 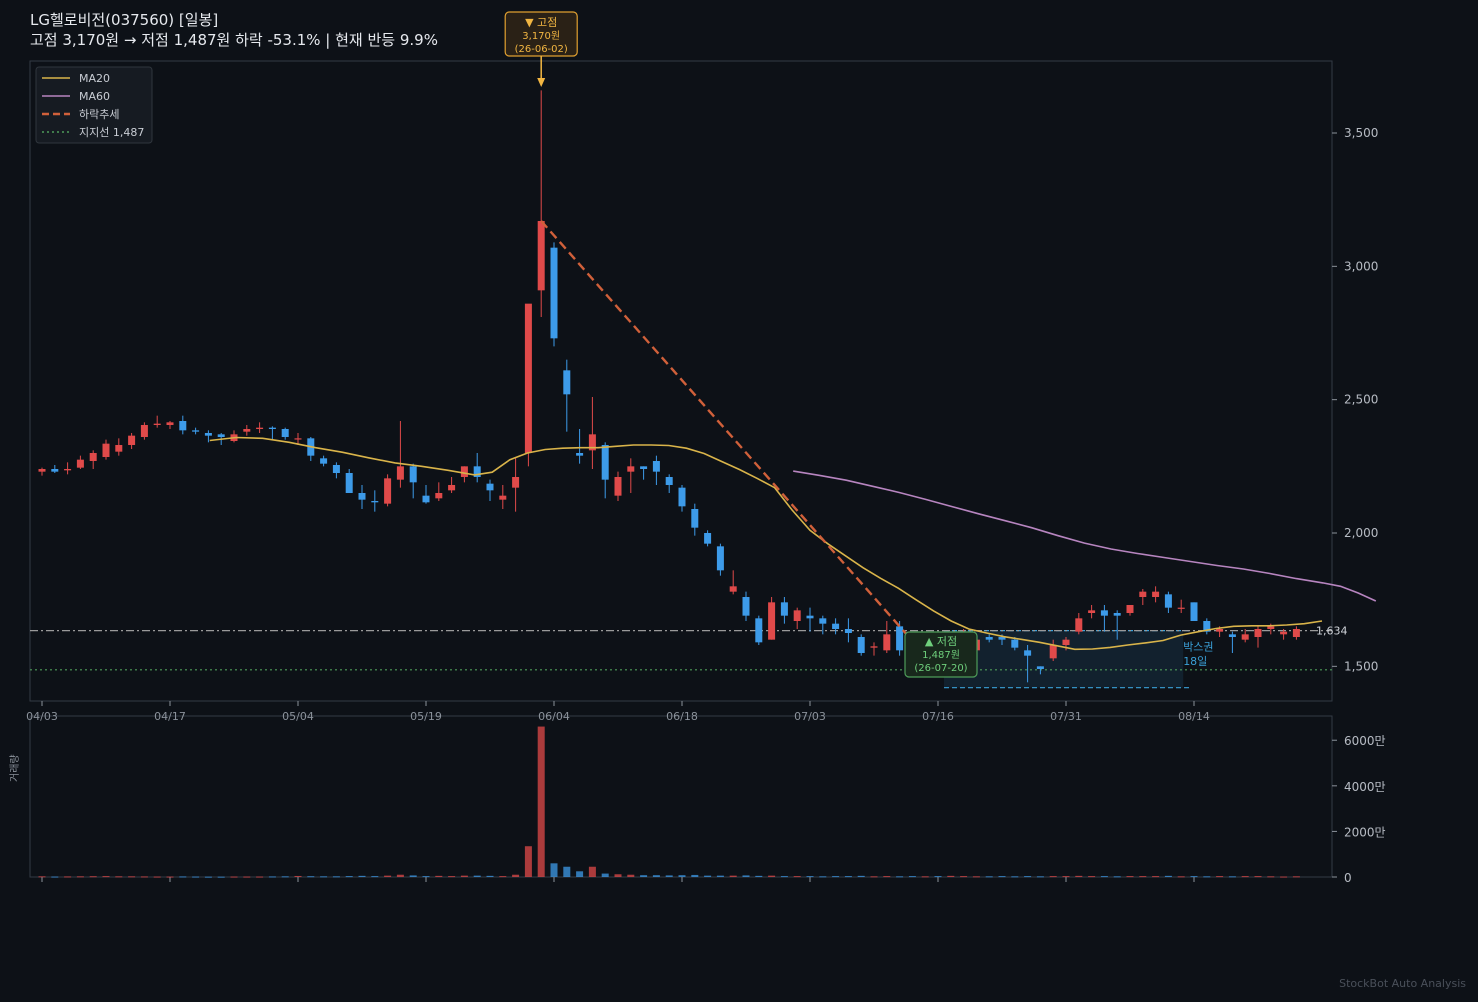 I want to click on volume-y-tick-label: 6000만, so click(x=1365, y=741).